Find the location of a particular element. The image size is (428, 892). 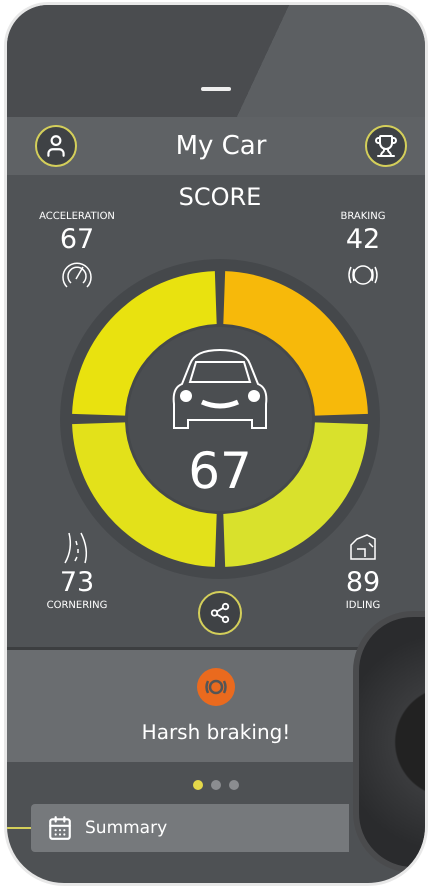

metric-label: IDLING is located at coordinates (363, 605).